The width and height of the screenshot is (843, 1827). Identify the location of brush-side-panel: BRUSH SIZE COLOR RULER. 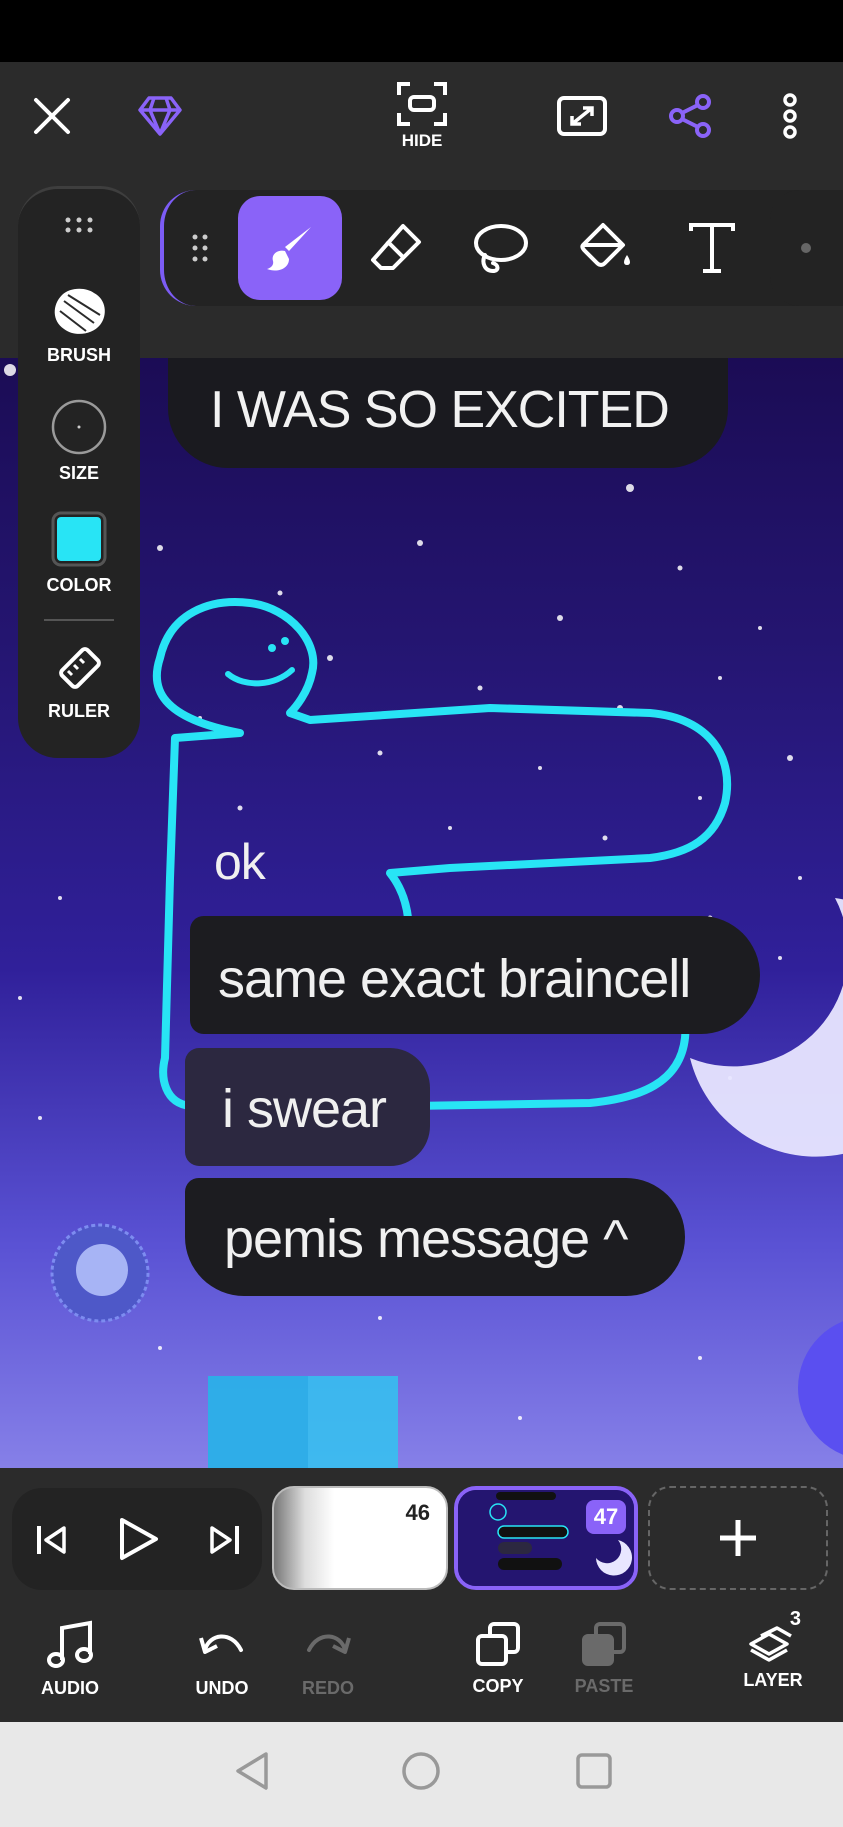
(79, 472).